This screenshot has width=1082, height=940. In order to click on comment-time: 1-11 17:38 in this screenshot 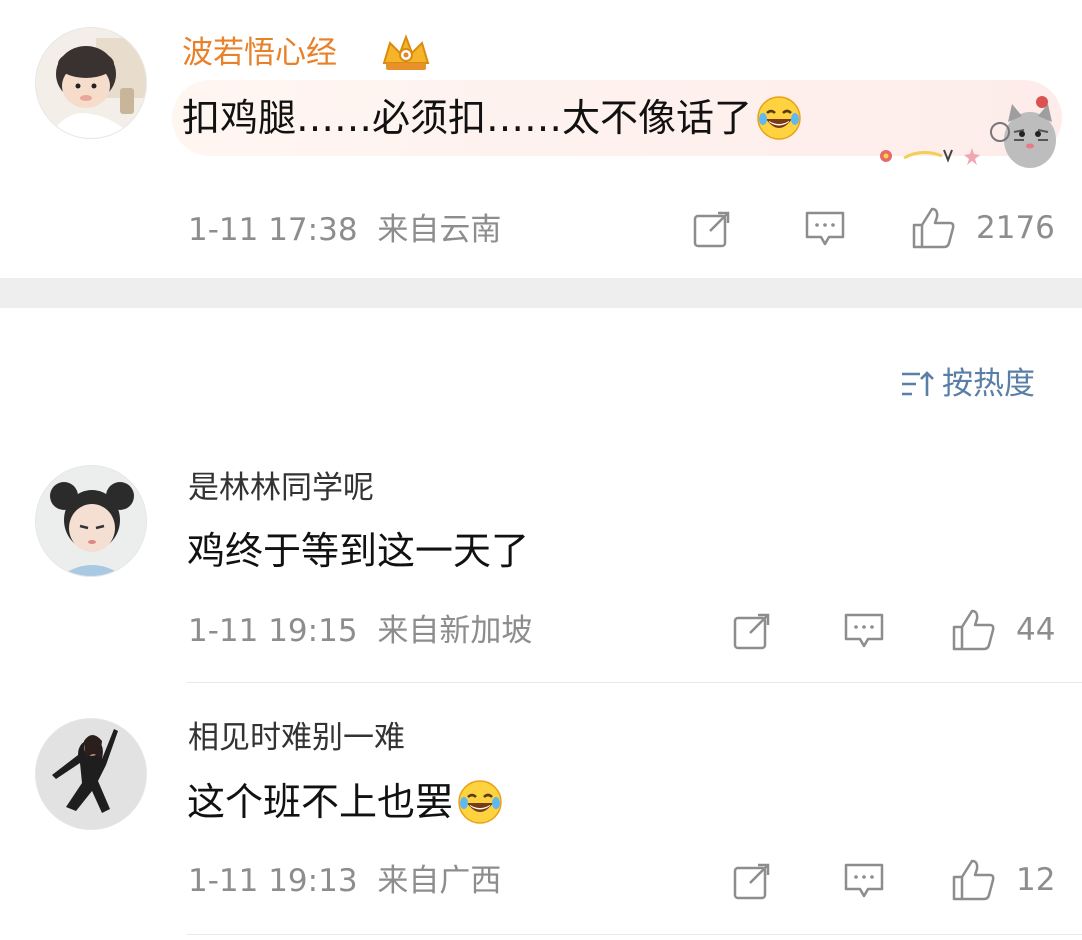, I will do `click(273, 230)`.